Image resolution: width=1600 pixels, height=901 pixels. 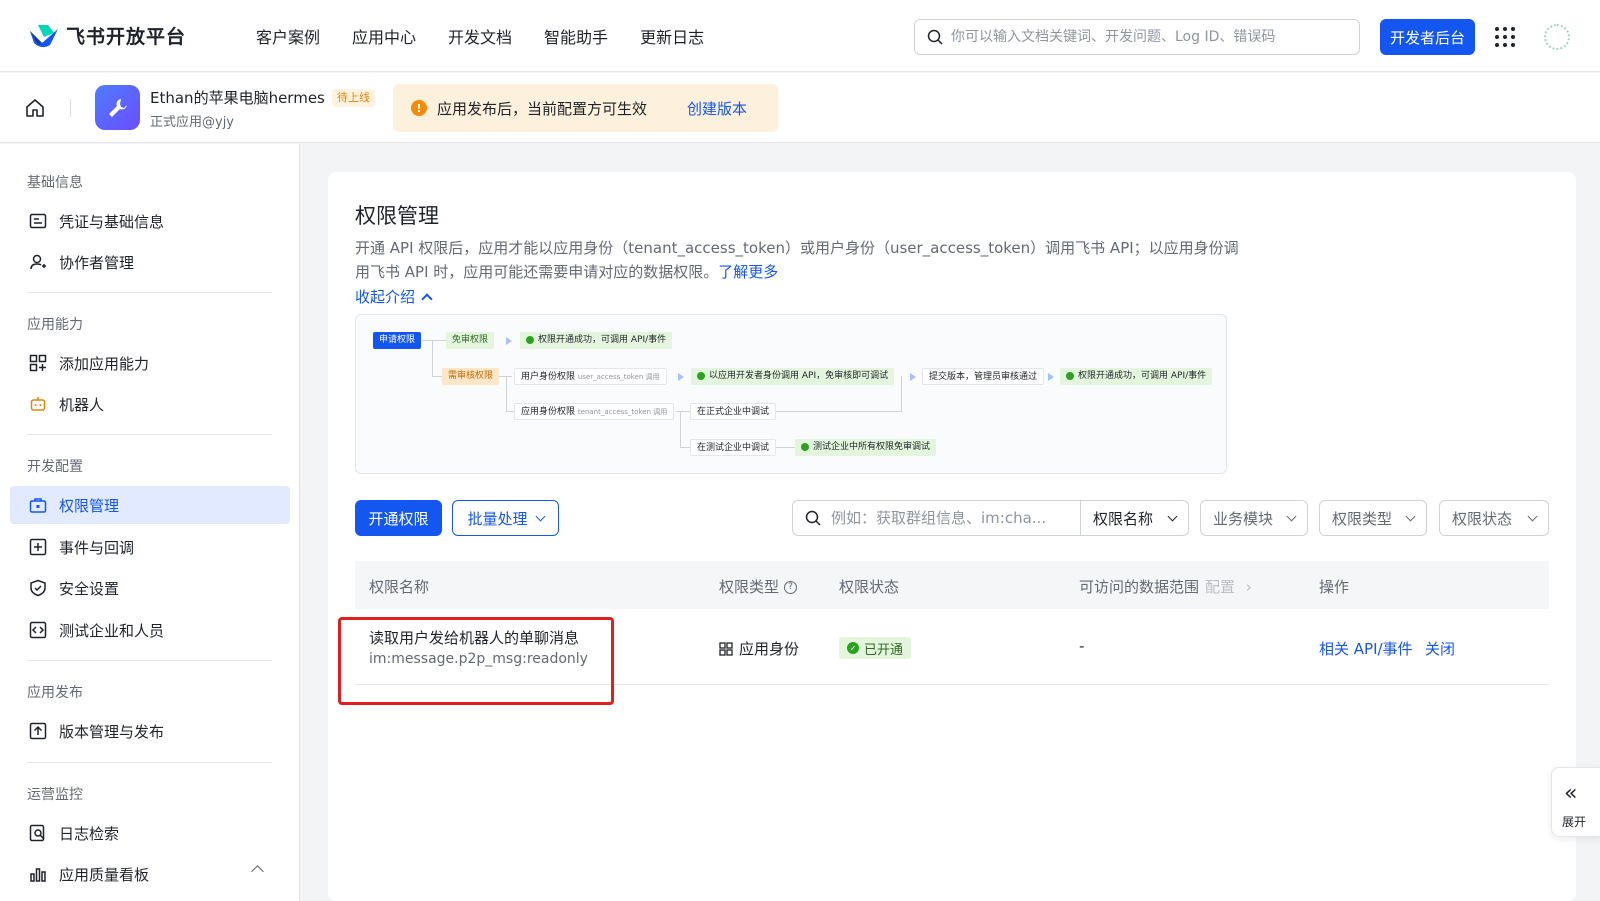 What do you see at coordinates (398, 518) in the screenshot?
I see `enable-permission-button: 开通权限` at bounding box center [398, 518].